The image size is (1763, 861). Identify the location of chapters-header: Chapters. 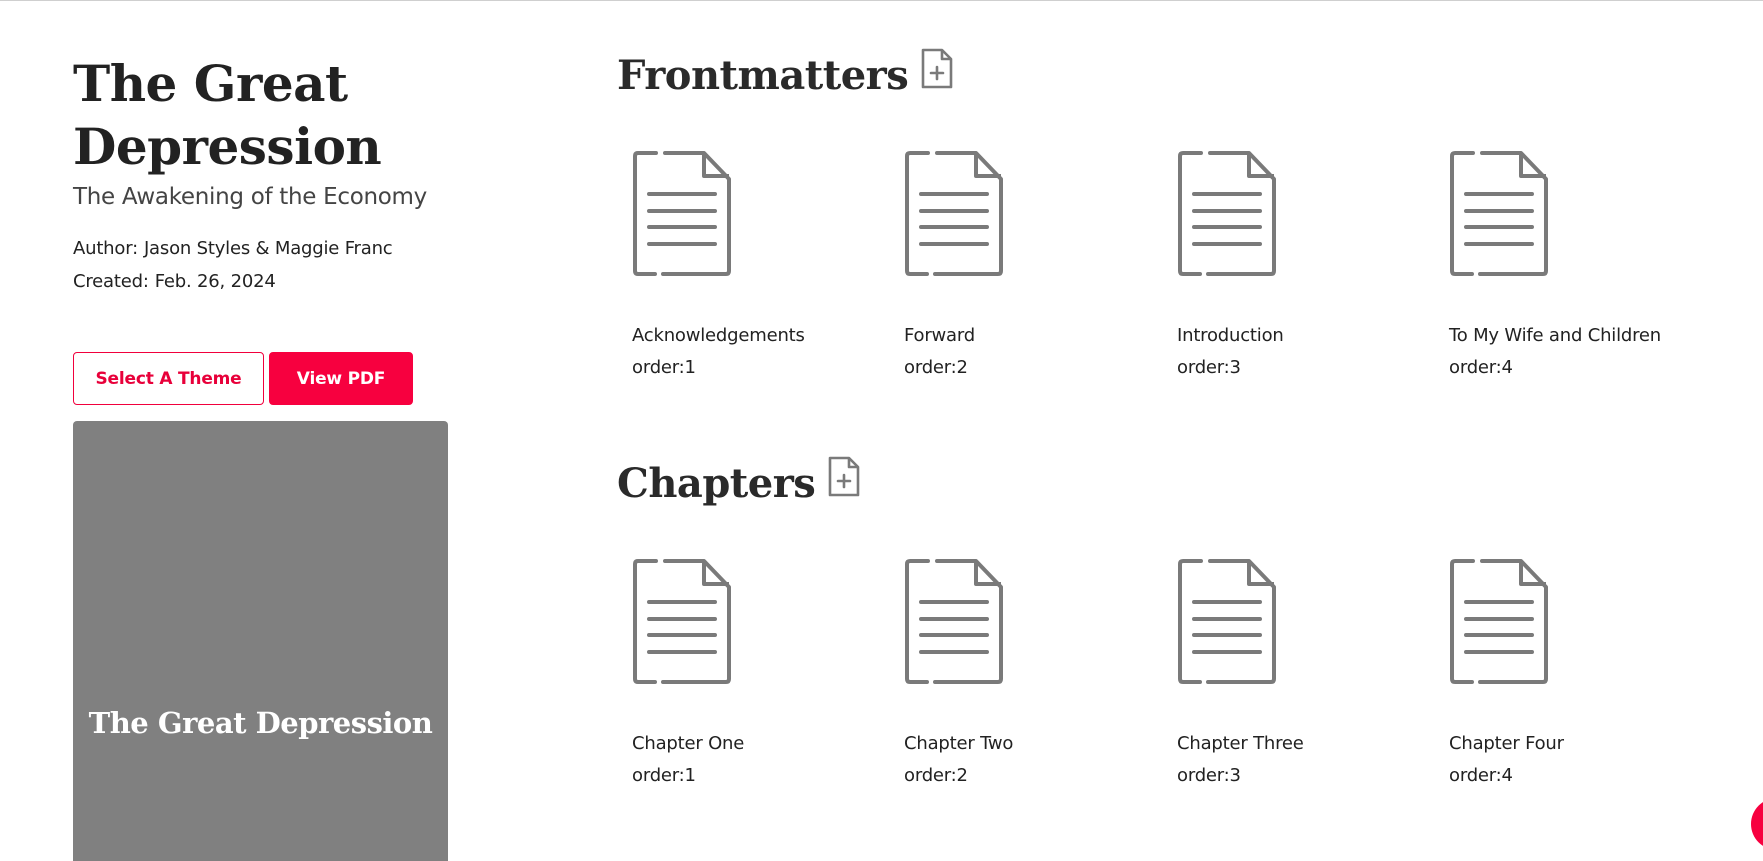
(739, 481).